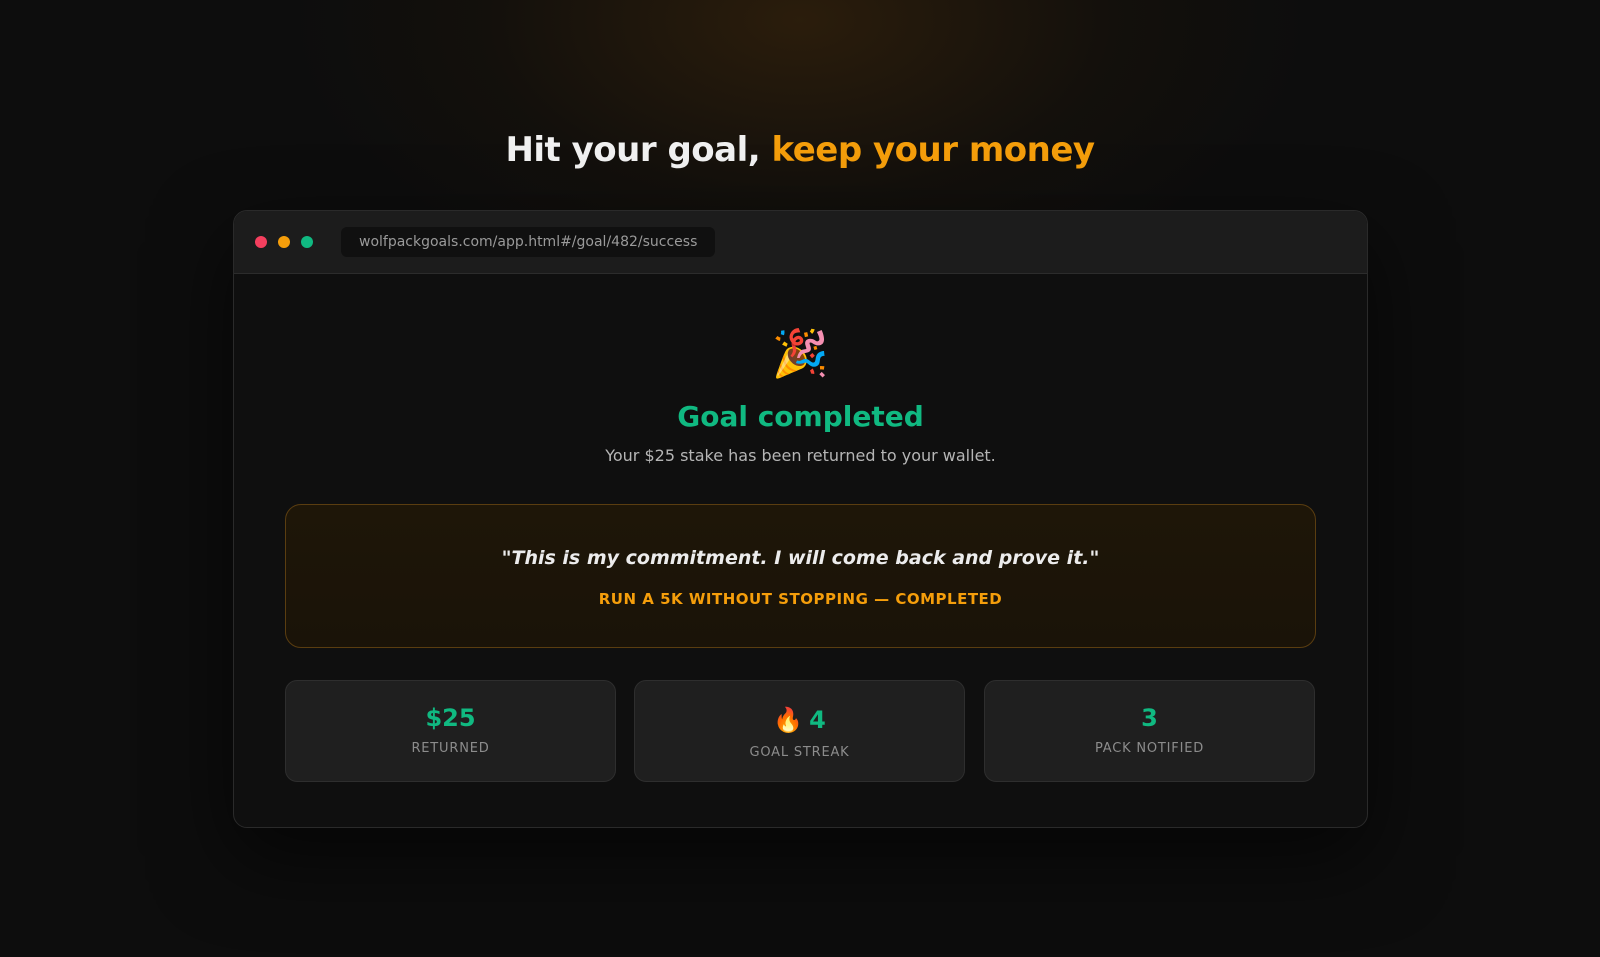  What do you see at coordinates (788, 720) in the screenshot?
I see `fire-icon: 🔥` at bounding box center [788, 720].